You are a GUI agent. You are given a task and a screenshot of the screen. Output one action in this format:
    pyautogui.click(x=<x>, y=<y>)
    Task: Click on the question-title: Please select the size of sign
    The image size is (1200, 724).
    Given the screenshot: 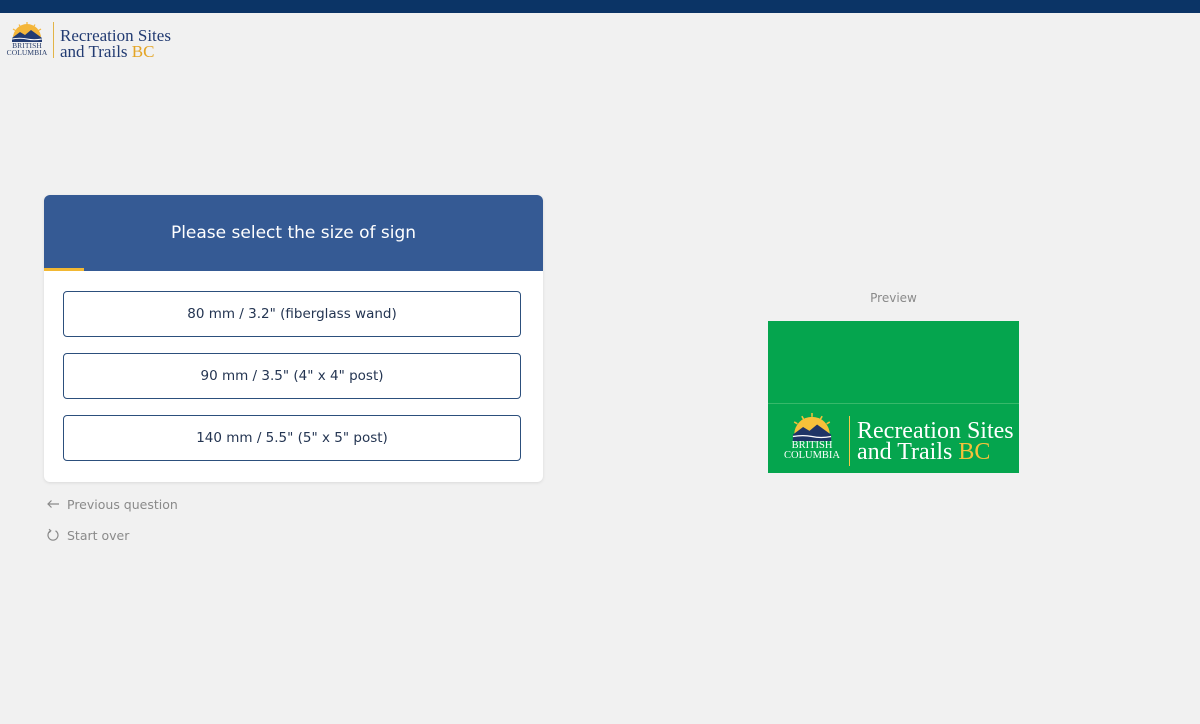 What is the action you would take?
    pyautogui.click(x=293, y=233)
    